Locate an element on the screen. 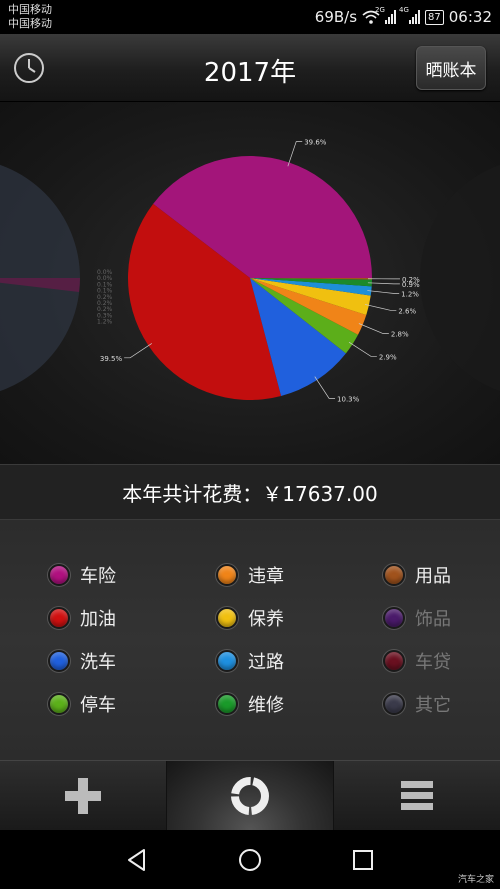 This screenshot has height=889, width=500. network-speed: 69B/s is located at coordinates (336, 17).